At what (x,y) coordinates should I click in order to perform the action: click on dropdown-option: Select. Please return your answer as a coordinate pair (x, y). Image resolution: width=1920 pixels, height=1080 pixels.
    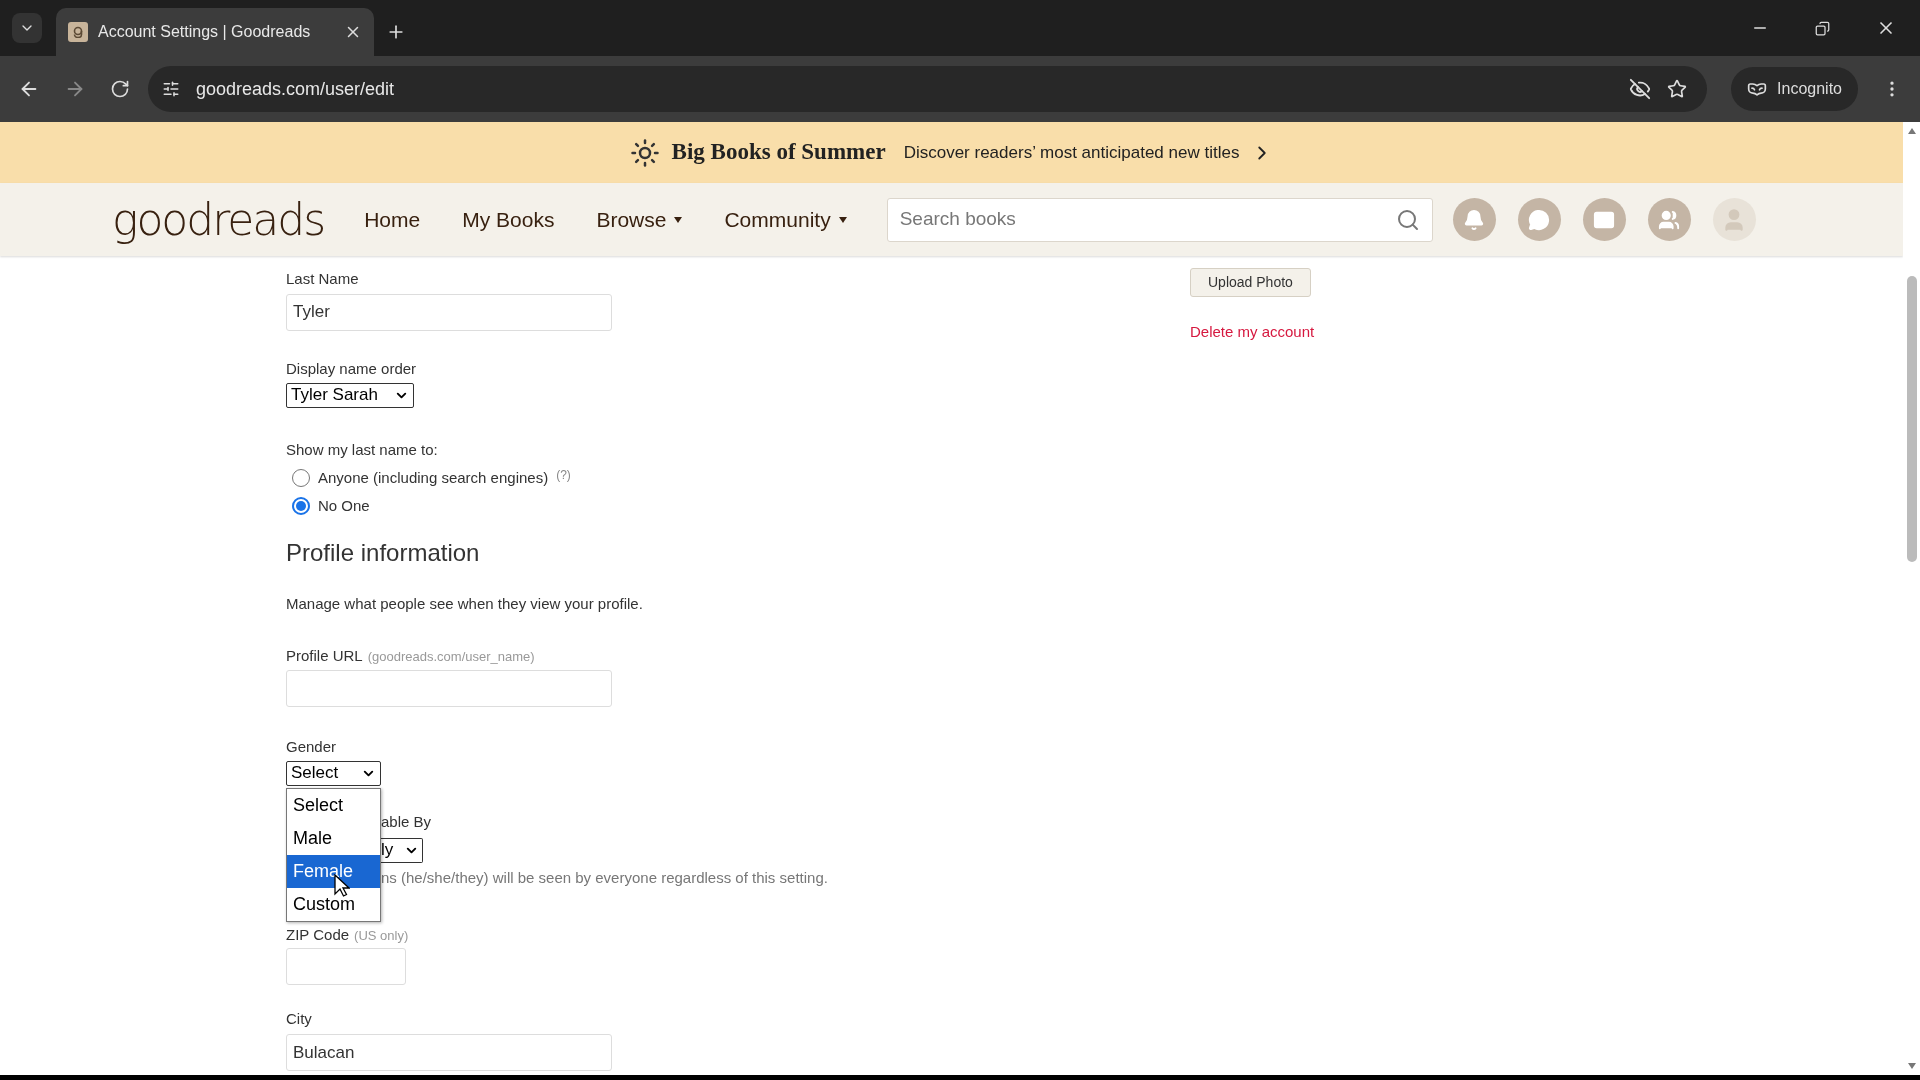
    Looking at the image, I should click on (333, 805).